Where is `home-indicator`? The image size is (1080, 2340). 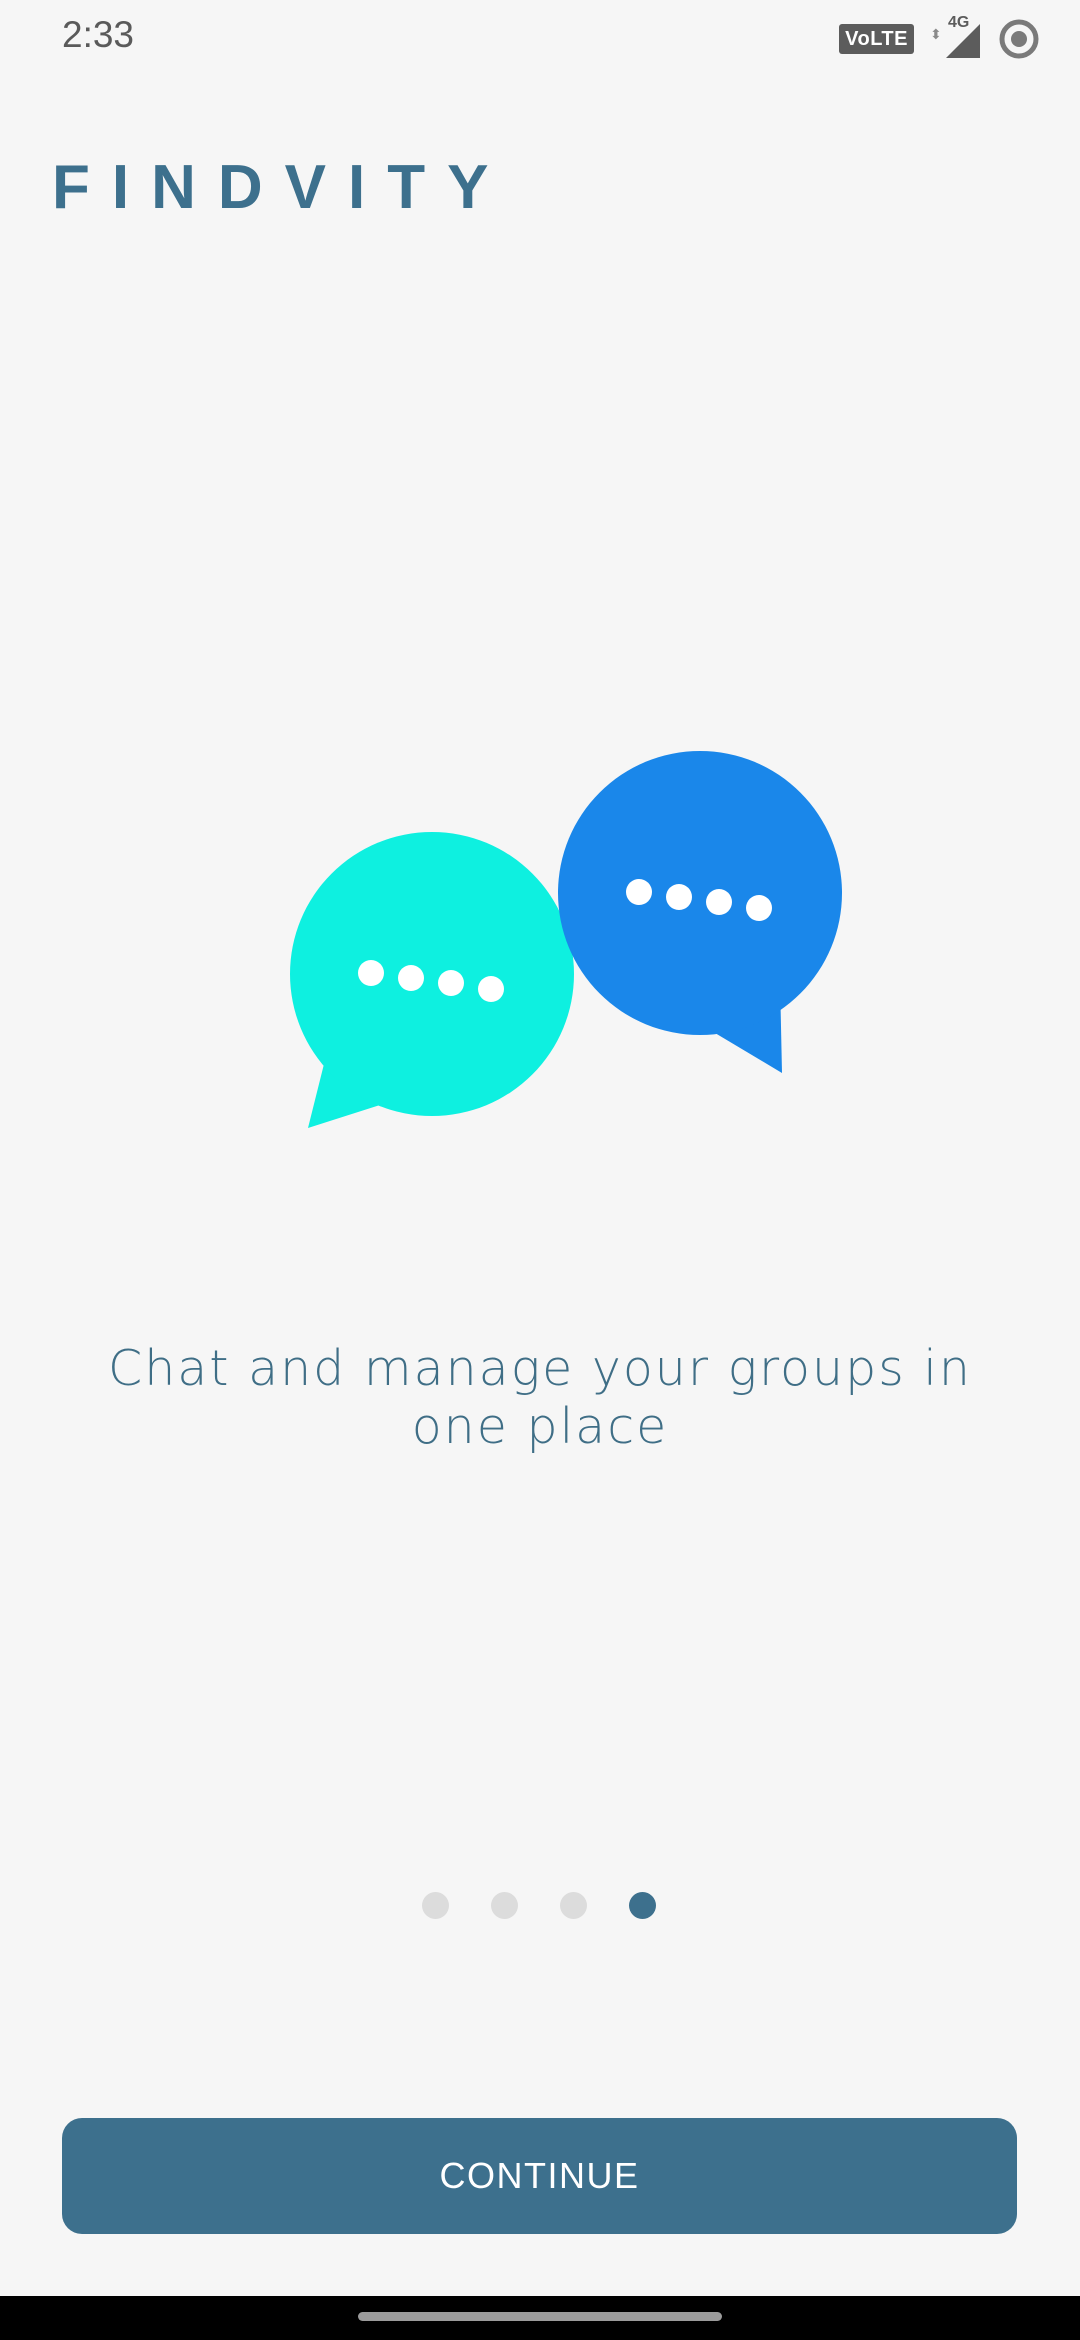
home-indicator is located at coordinates (540, 2316).